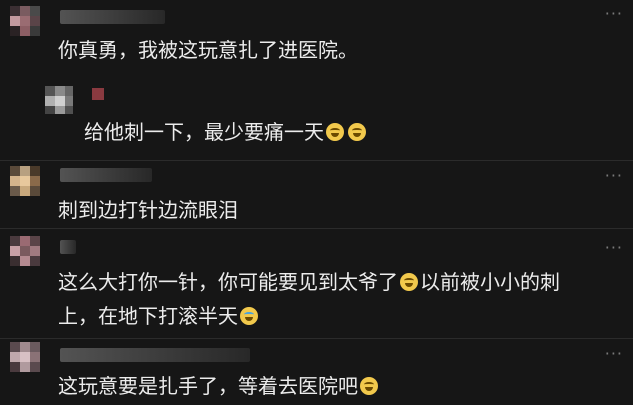  I want to click on comment-text: 这玩意要是扎手了，等着去医院吧, so click(219, 386).